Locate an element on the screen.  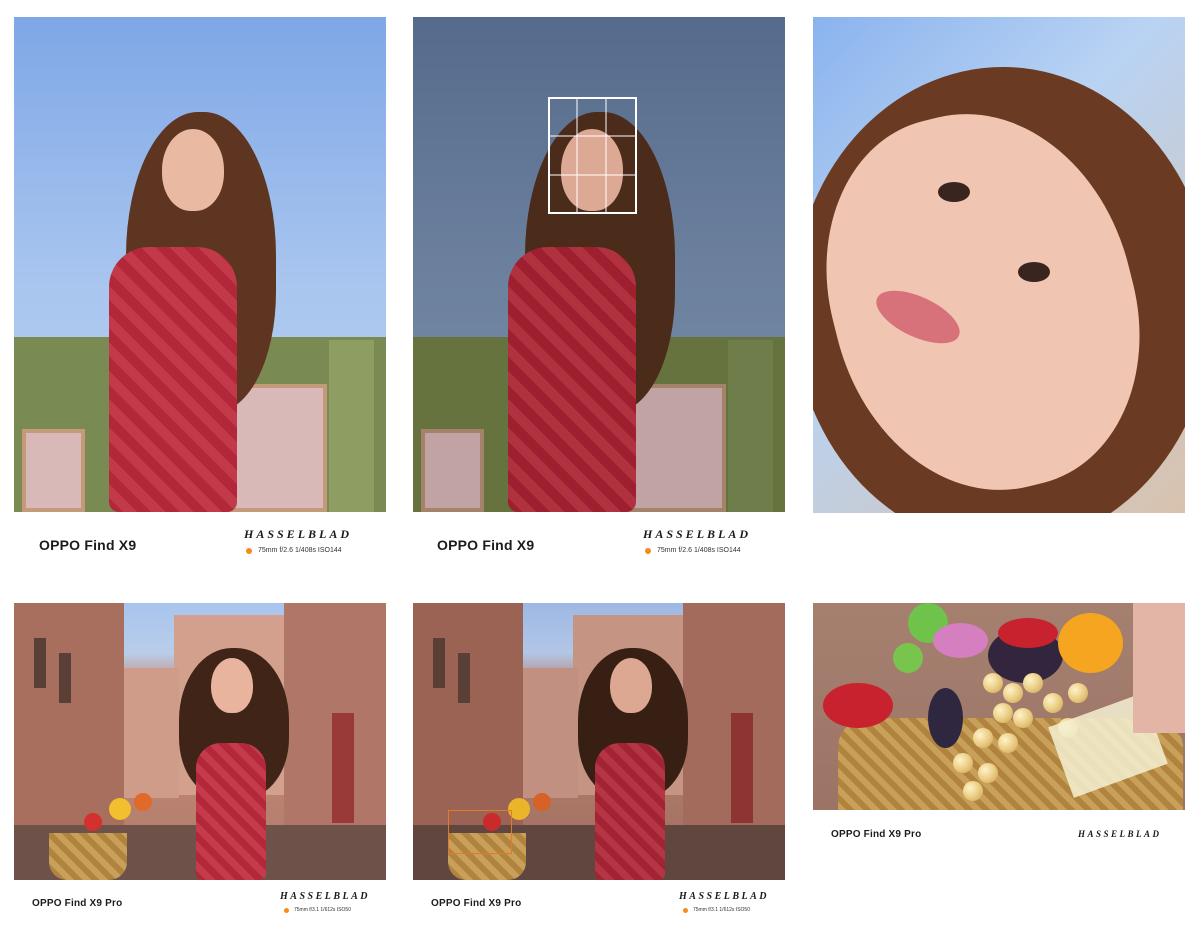
face-detection-grid-icon is located at coordinates (592, 155).